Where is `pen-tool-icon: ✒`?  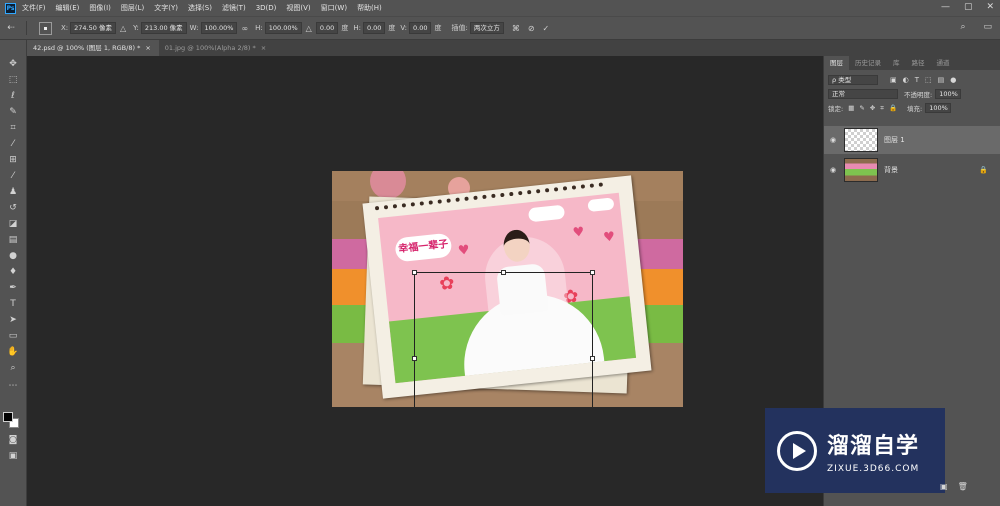 pen-tool-icon: ✒ is located at coordinates (13, 288).